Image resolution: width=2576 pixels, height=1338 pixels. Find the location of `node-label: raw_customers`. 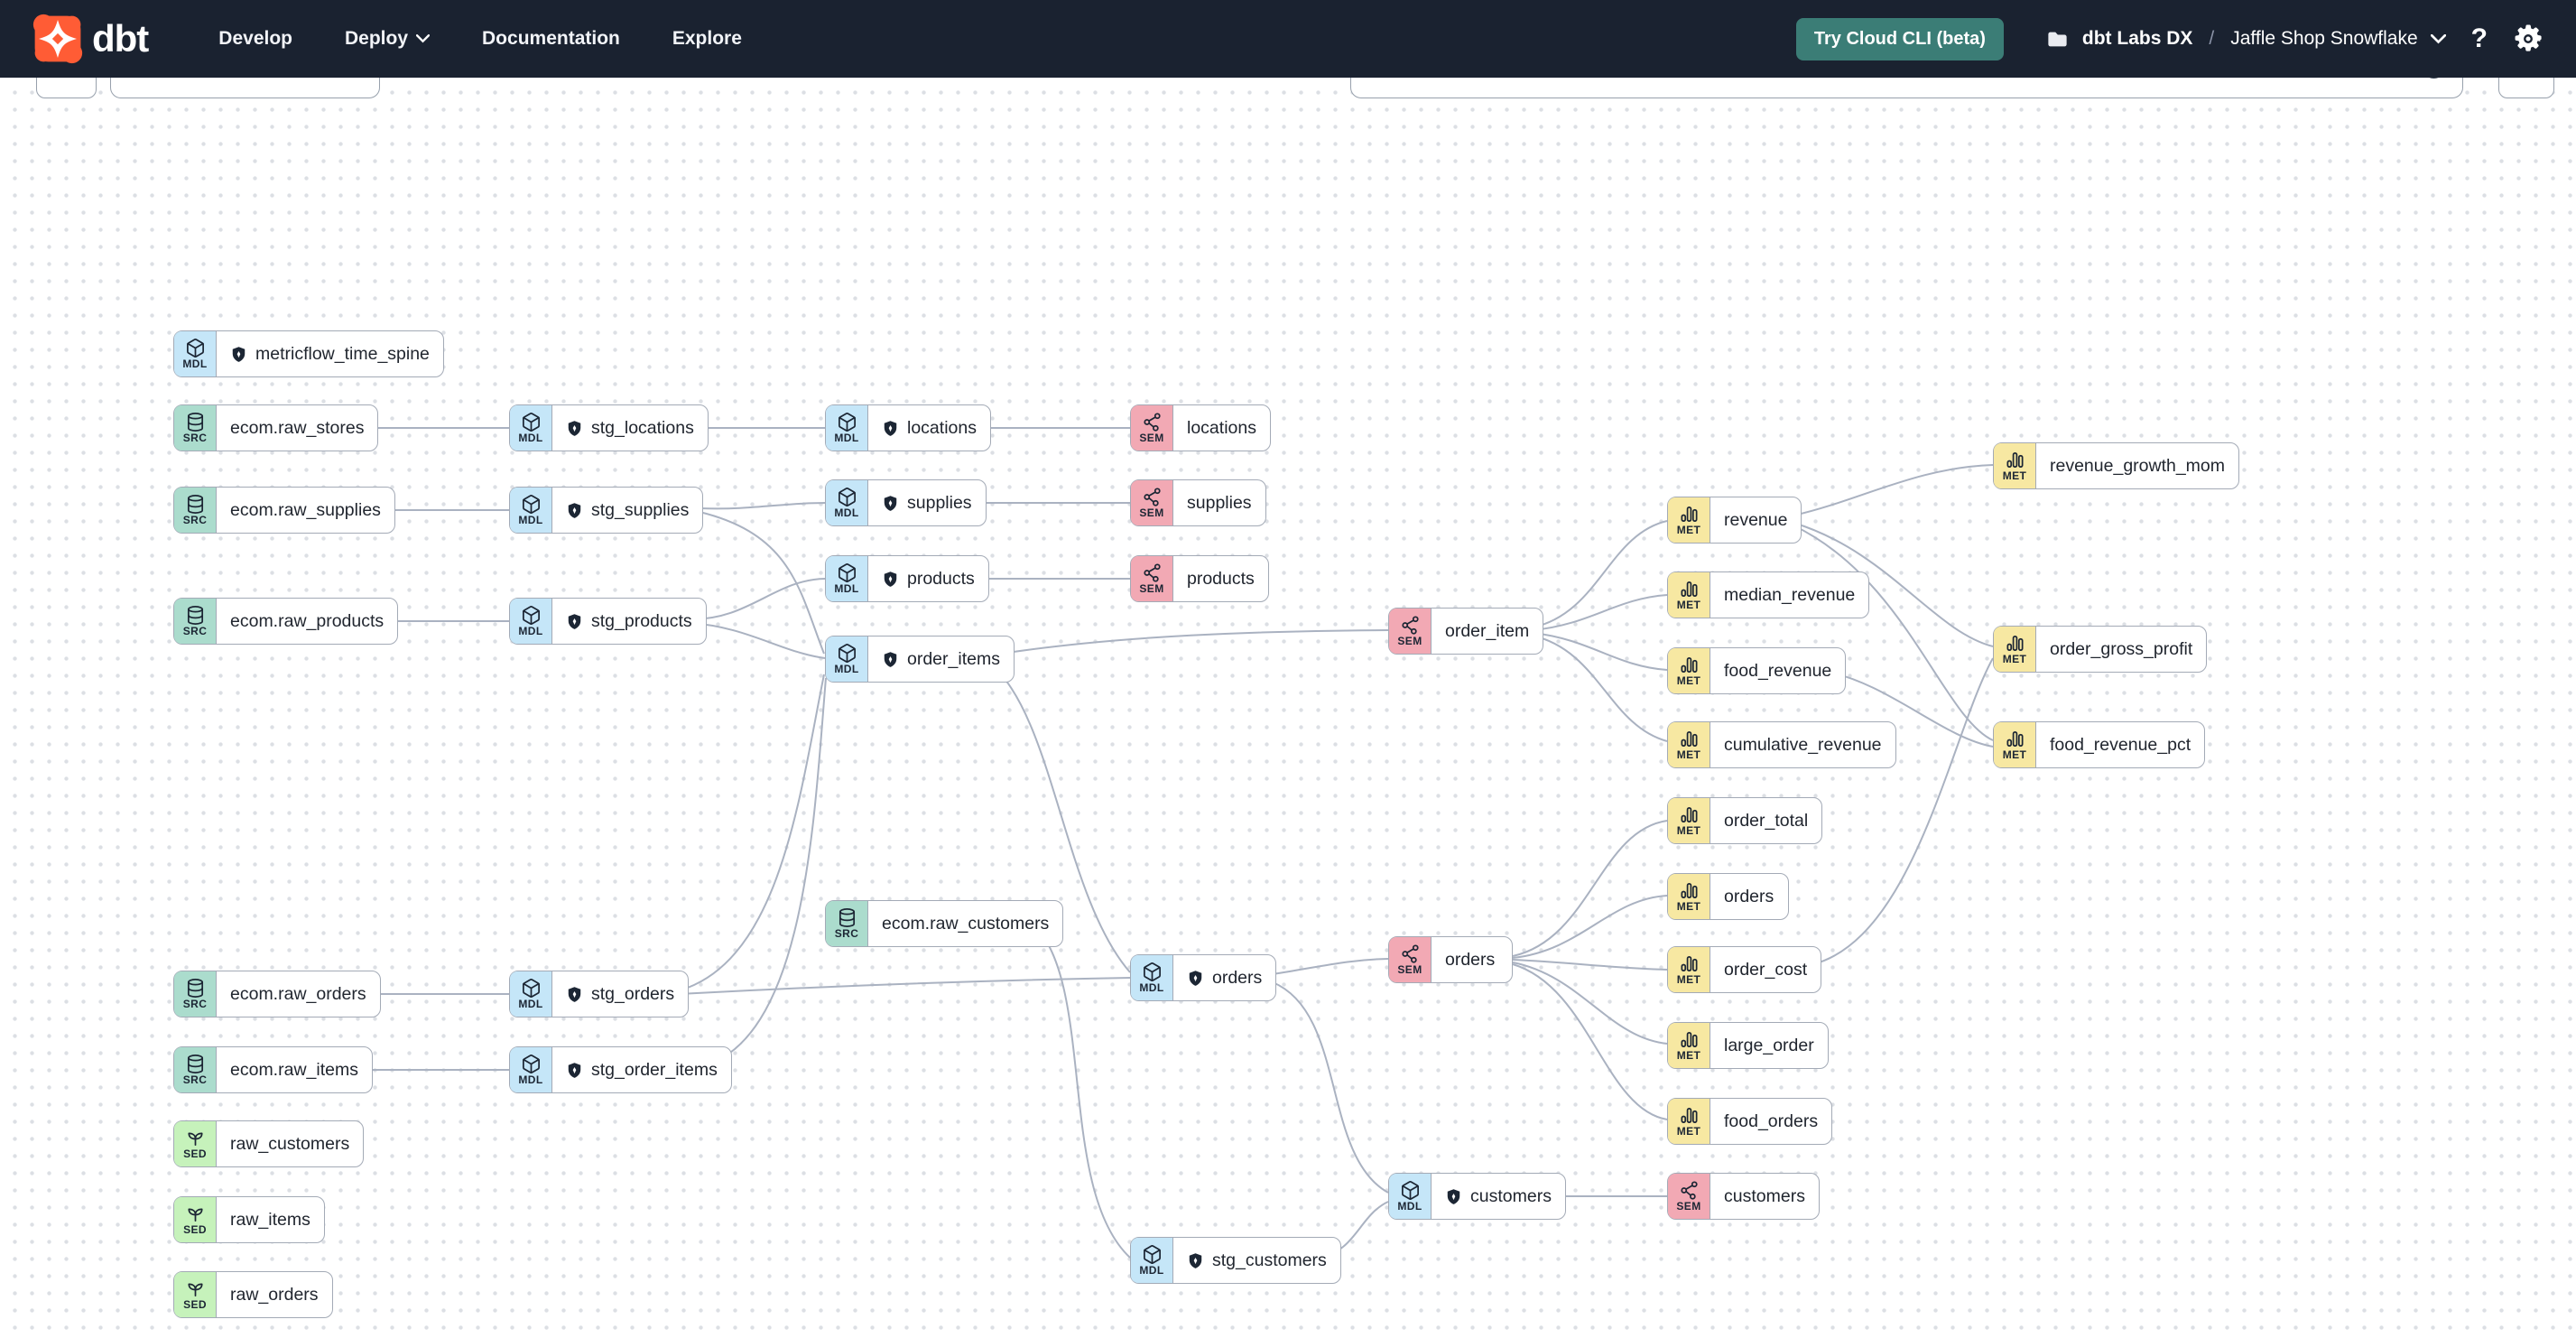

node-label: raw_customers is located at coordinates (290, 1144).